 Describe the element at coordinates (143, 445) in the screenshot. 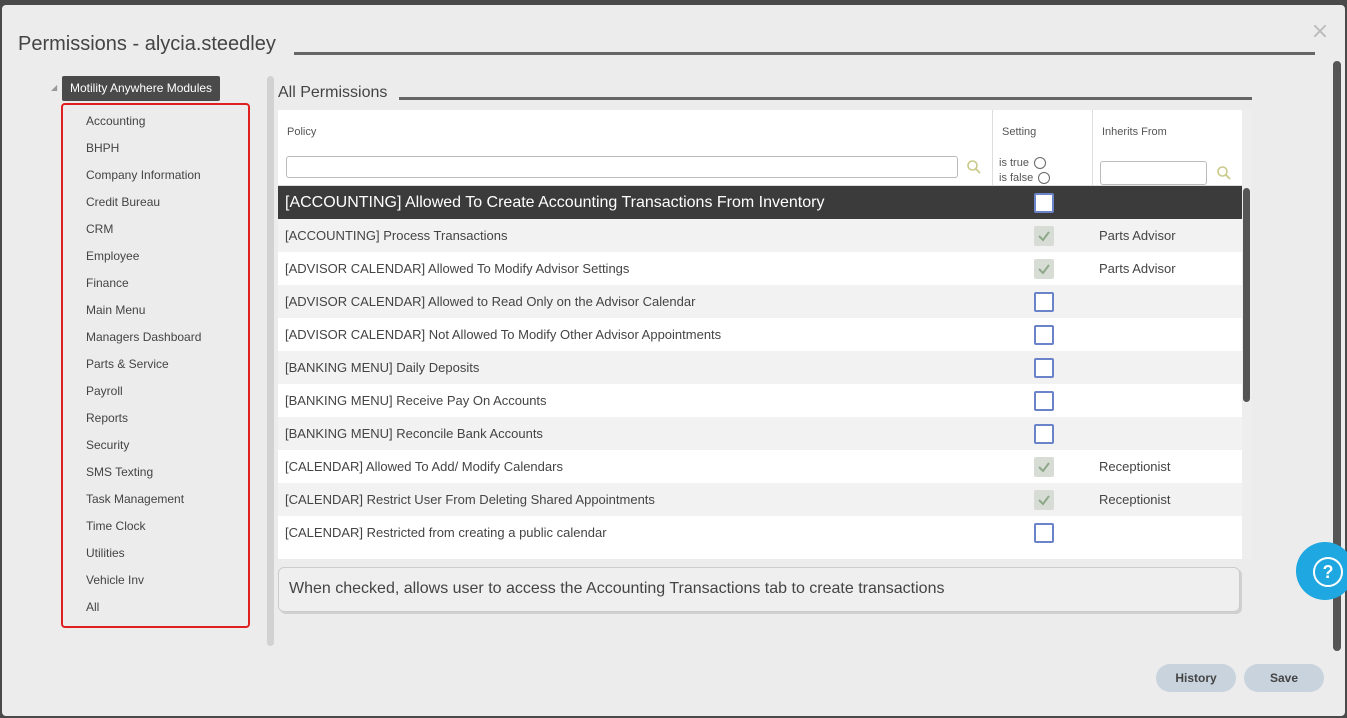

I see `tree-item: Security` at that location.